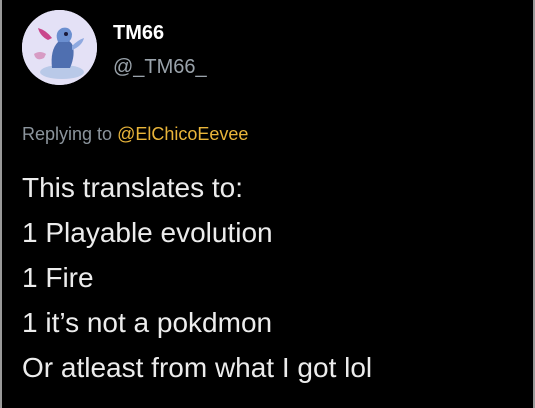 This screenshot has width=535, height=408. What do you see at coordinates (132, 187) in the screenshot?
I see `tweet-text-line: This translates to:` at bounding box center [132, 187].